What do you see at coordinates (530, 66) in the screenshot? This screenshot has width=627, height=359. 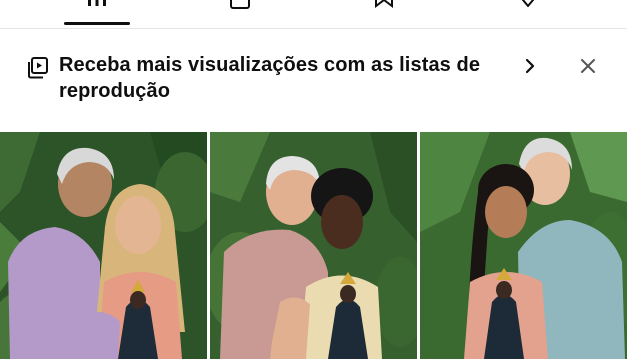 I see `chevron-right-icon` at bounding box center [530, 66].